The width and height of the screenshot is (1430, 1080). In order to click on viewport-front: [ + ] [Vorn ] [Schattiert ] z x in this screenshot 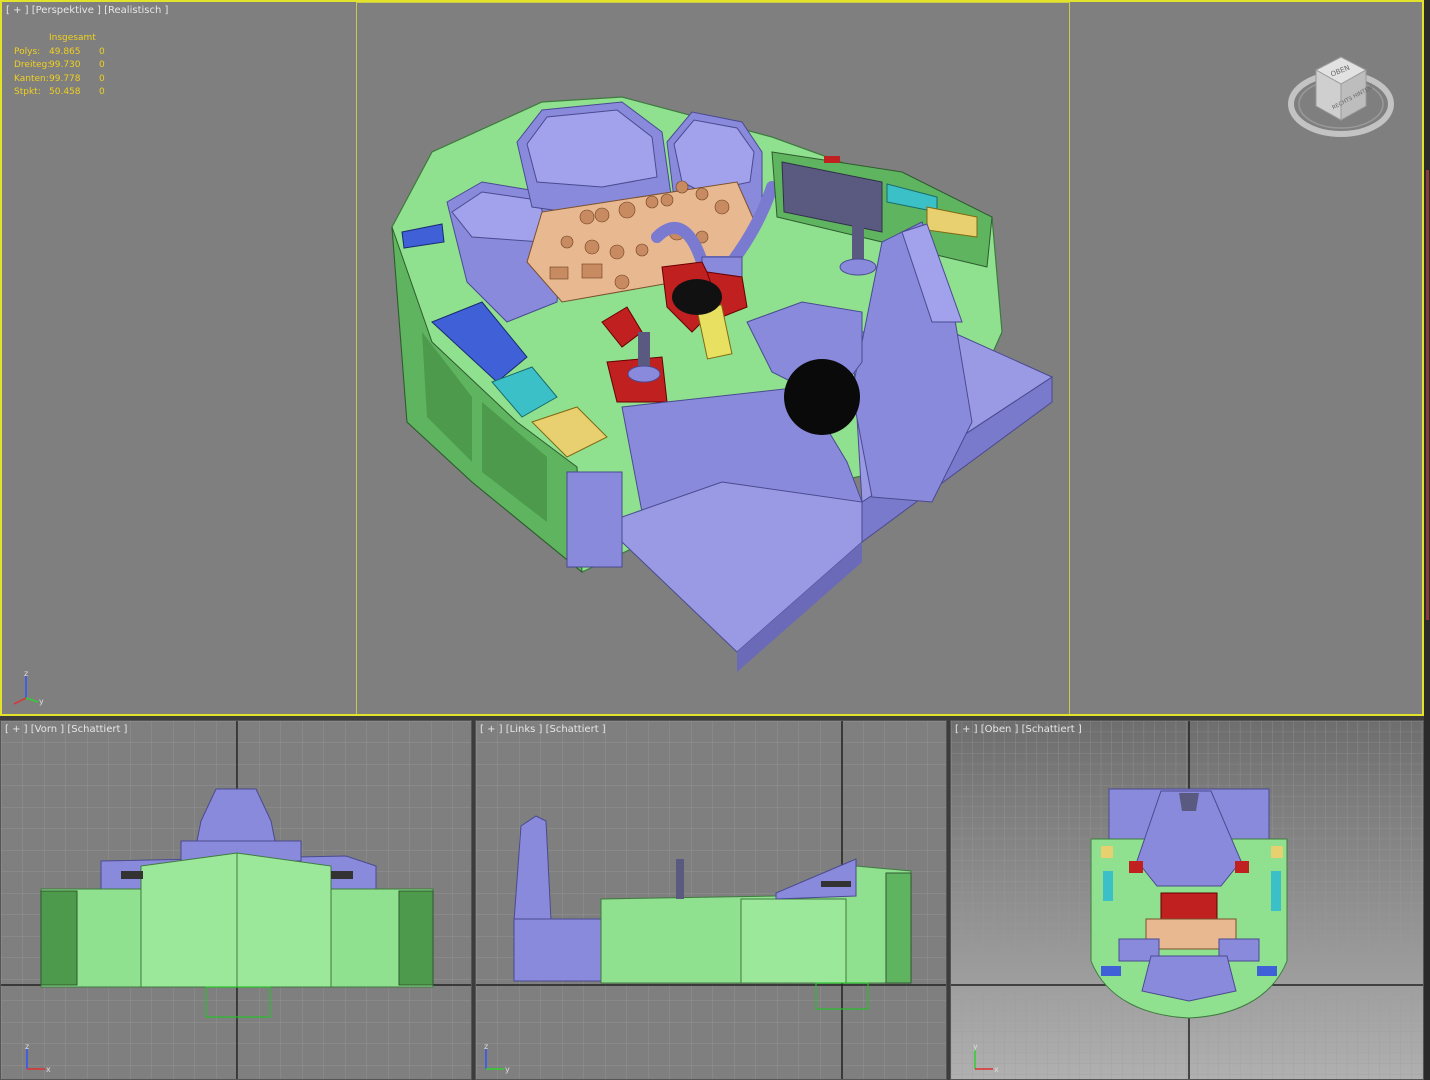, I will do `click(236, 900)`.